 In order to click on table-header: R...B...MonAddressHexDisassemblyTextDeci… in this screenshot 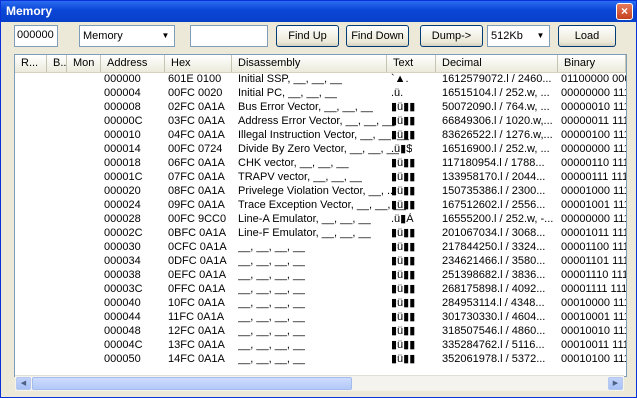, I will do `click(320, 64)`.